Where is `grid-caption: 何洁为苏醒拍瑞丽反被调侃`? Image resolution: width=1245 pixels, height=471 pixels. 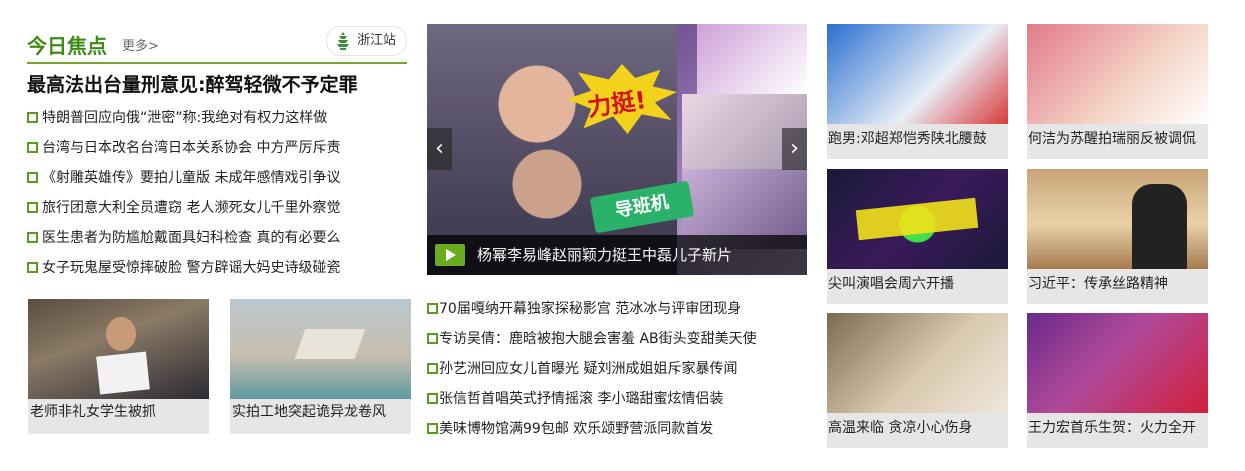
grid-caption: 何洁为苏醒拍瑞丽反被调侃 is located at coordinates (1112, 139).